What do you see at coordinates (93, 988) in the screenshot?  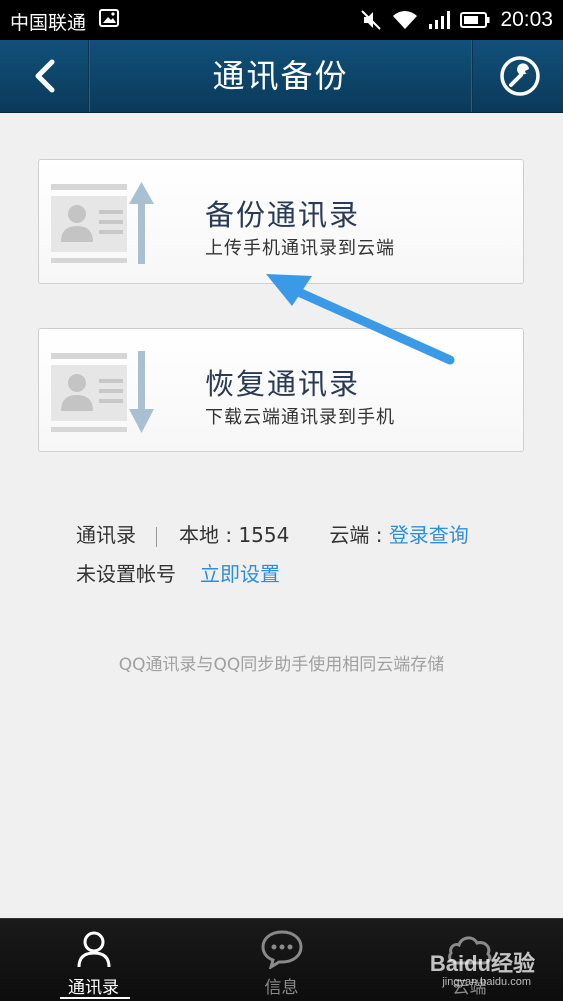 I see `tab-contacts-label: 通讯录` at bounding box center [93, 988].